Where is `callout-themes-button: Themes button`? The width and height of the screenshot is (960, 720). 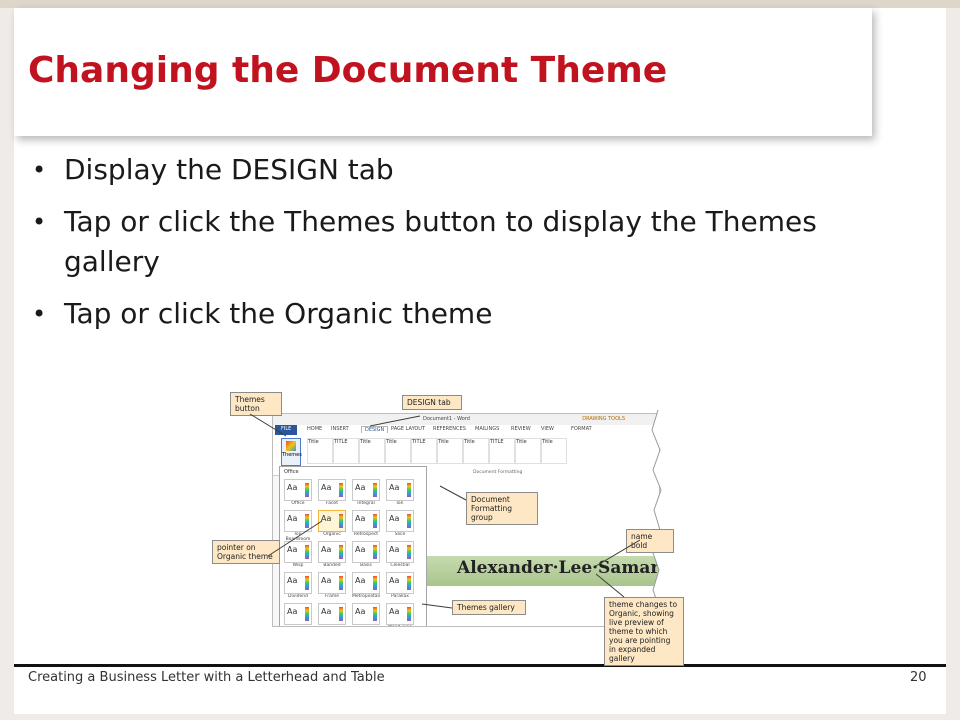 callout-themes-button: Themes button is located at coordinates (256, 404).